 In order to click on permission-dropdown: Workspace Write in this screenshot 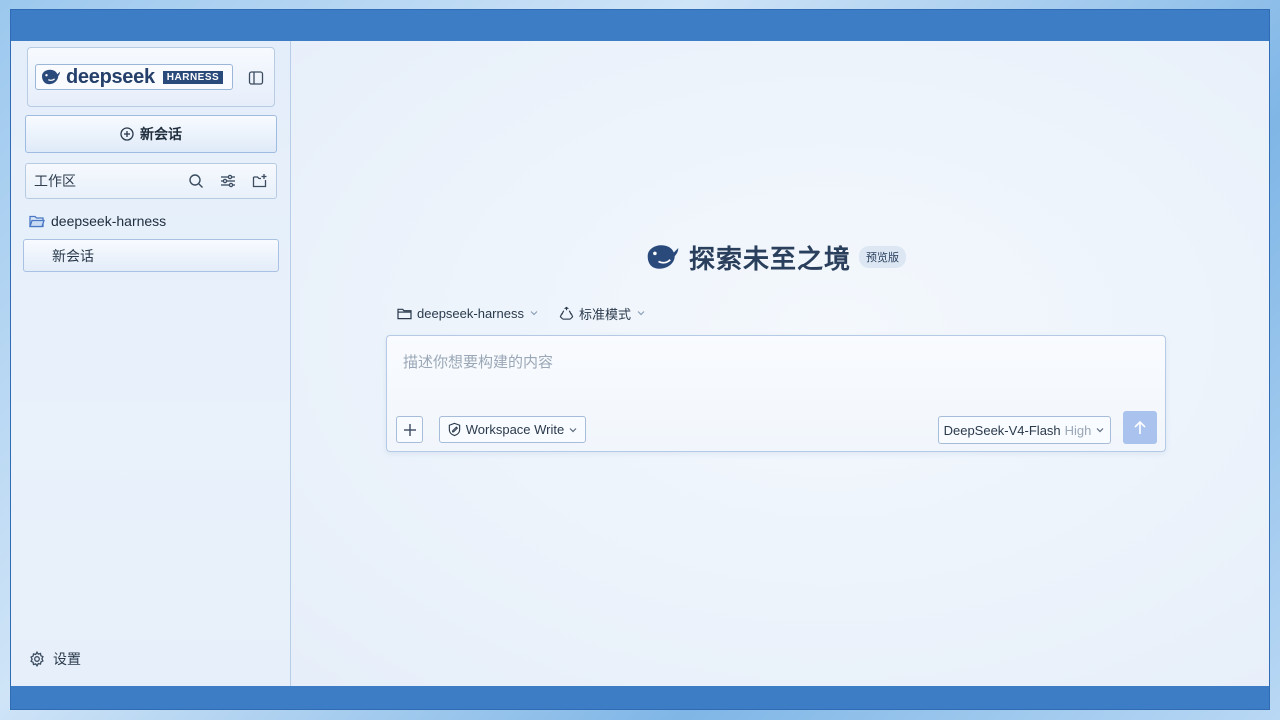, I will do `click(512, 429)`.